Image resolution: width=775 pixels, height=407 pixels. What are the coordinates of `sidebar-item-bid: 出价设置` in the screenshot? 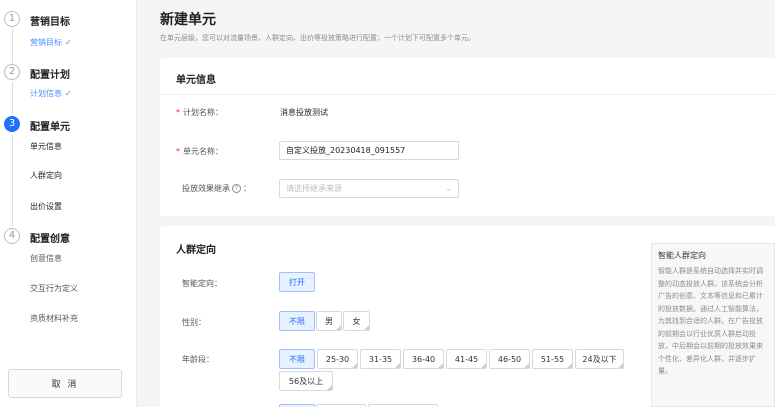 It's located at (46, 206).